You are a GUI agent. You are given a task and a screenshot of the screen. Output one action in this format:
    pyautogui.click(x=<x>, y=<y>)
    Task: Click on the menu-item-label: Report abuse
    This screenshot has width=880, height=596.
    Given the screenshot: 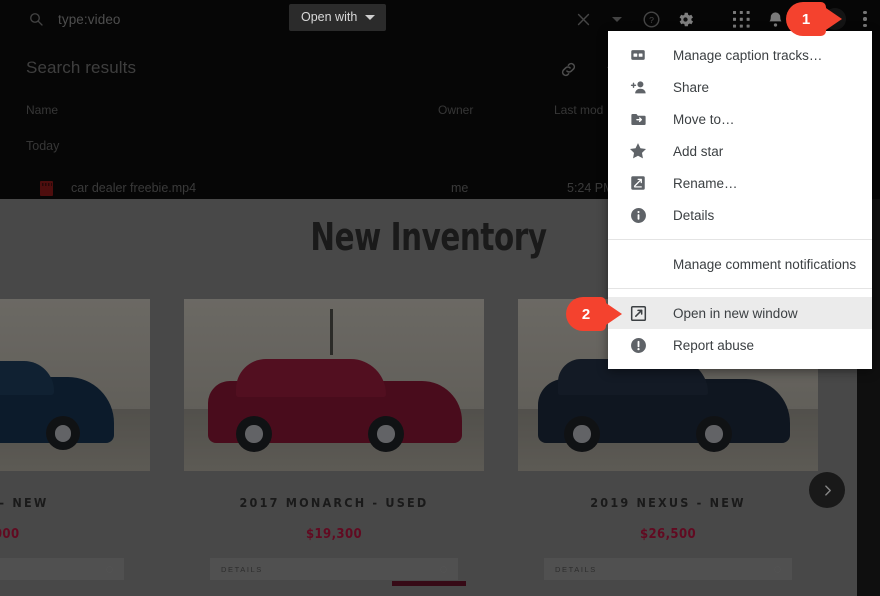 What is the action you would take?
    pyautogui.click(x=714, y=345)
    